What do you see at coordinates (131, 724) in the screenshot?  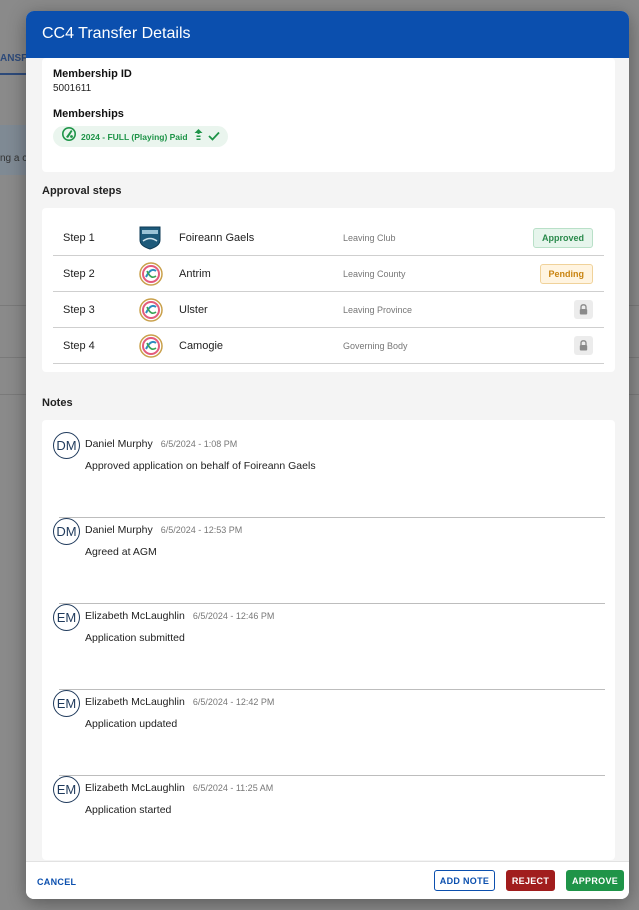 I see `note-text: Application updated` at bounding box center [131, 724].